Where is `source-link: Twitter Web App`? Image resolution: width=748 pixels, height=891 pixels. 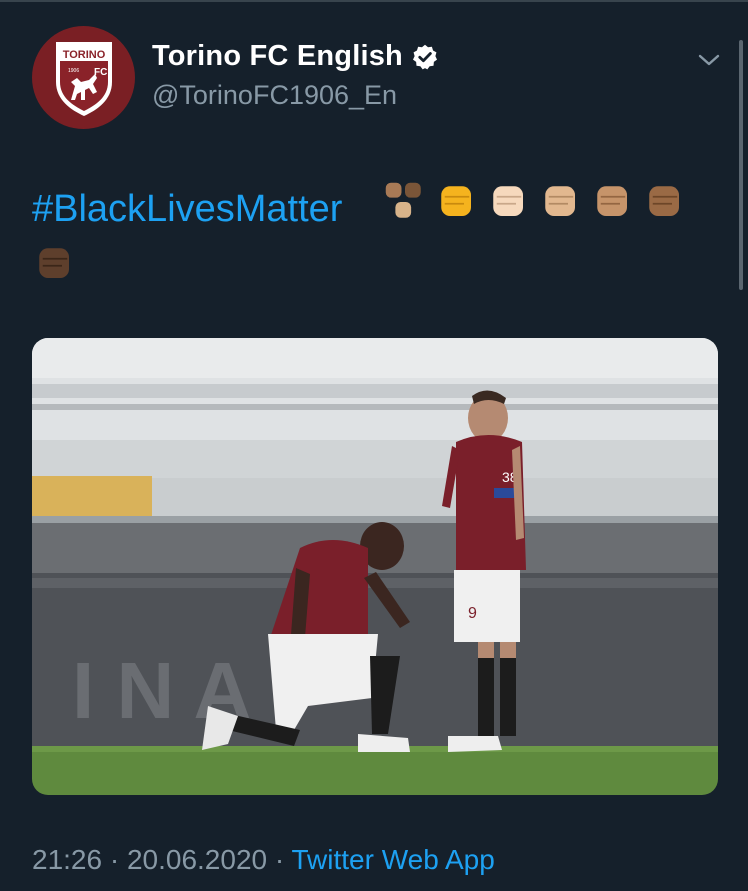
source-link: Twitter Web App is located at coordinates (392, 859).